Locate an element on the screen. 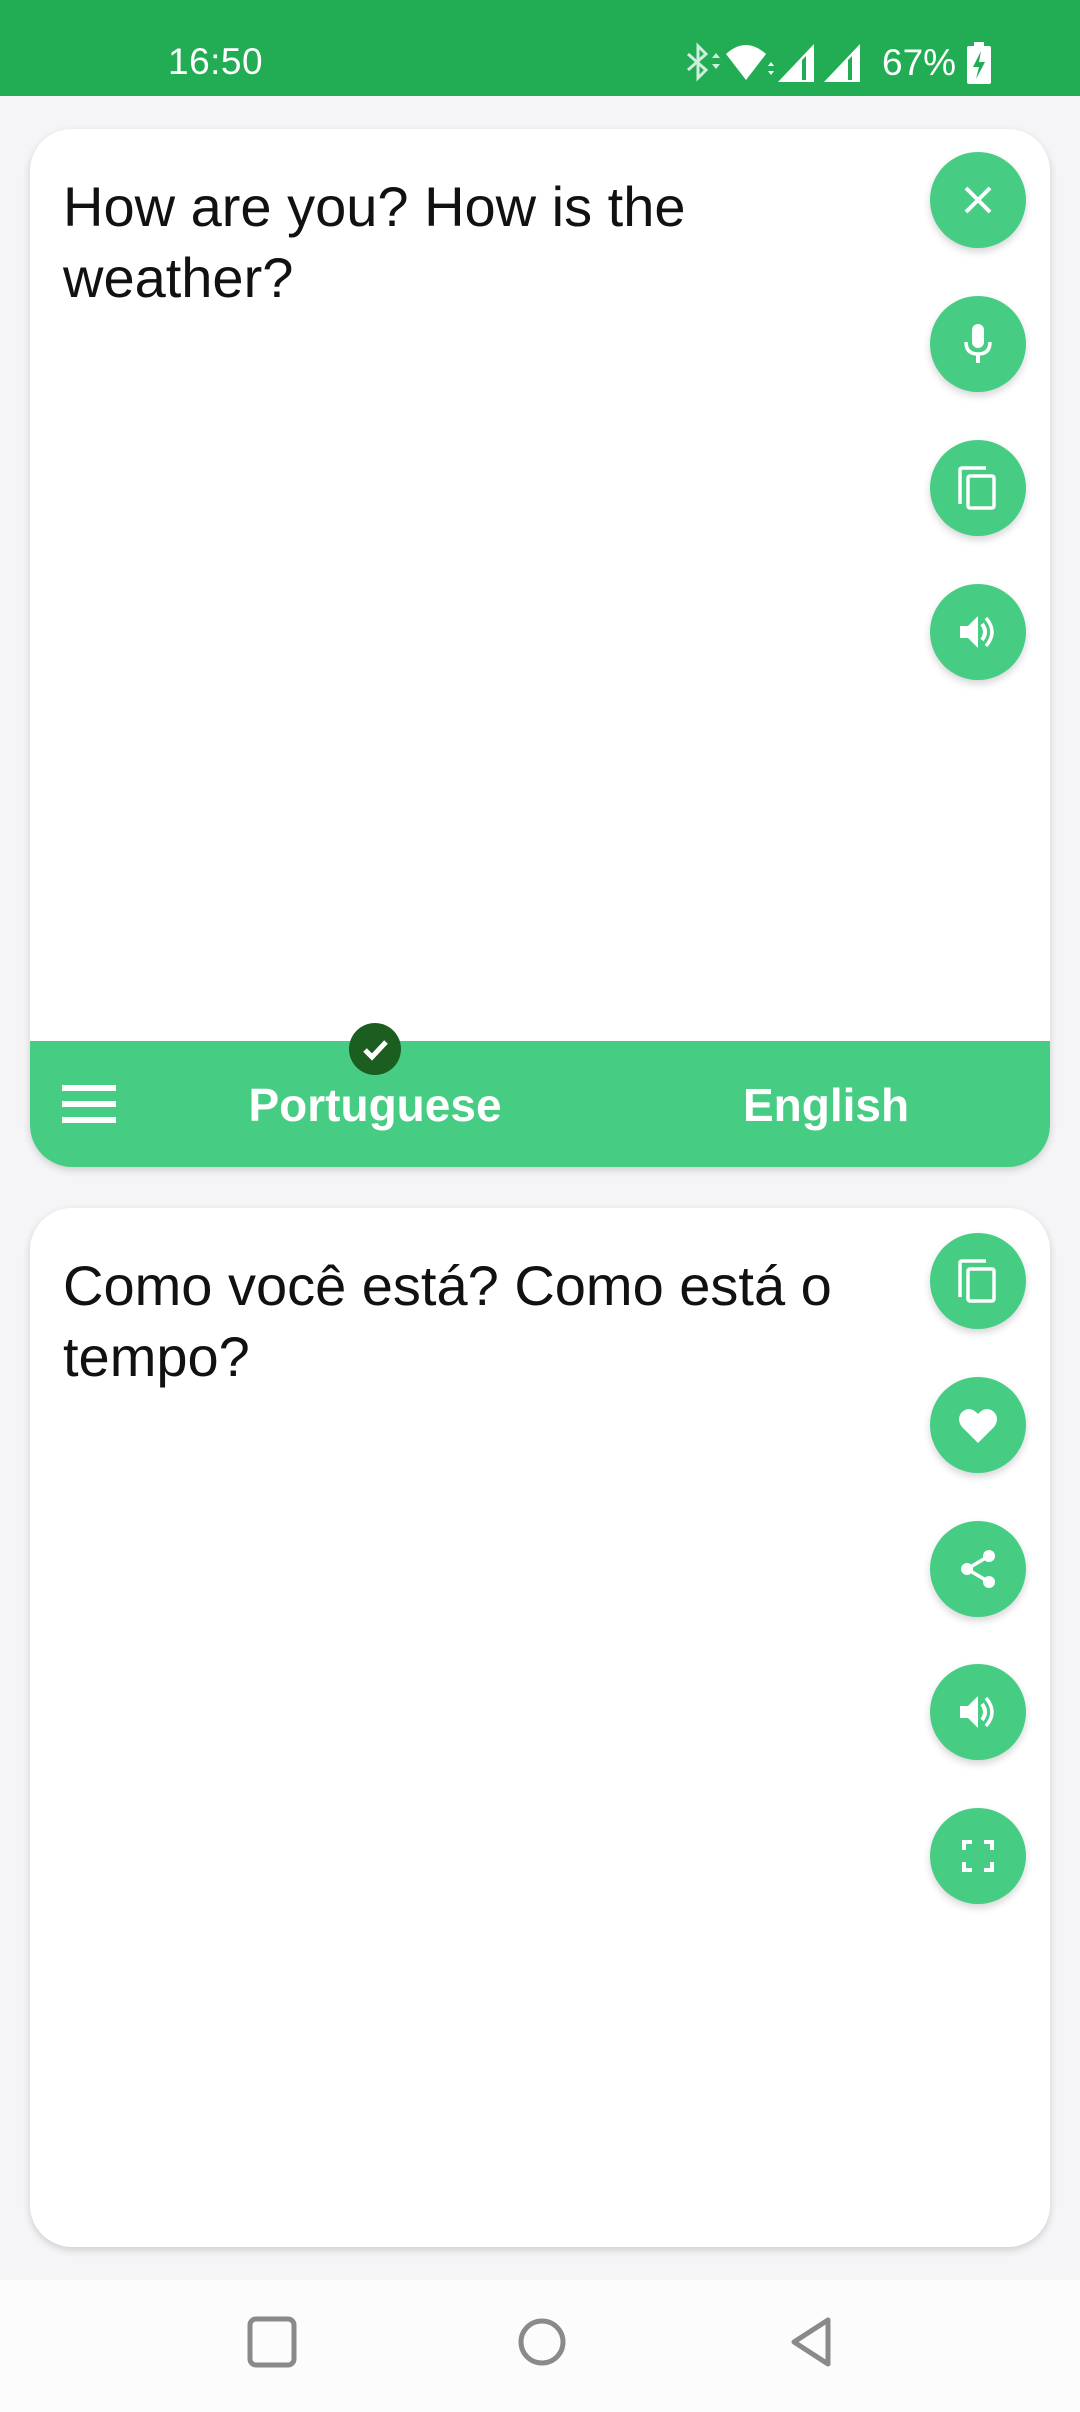 The image size is (1080, 2412). close-icon is located at coordinates (978, 200).